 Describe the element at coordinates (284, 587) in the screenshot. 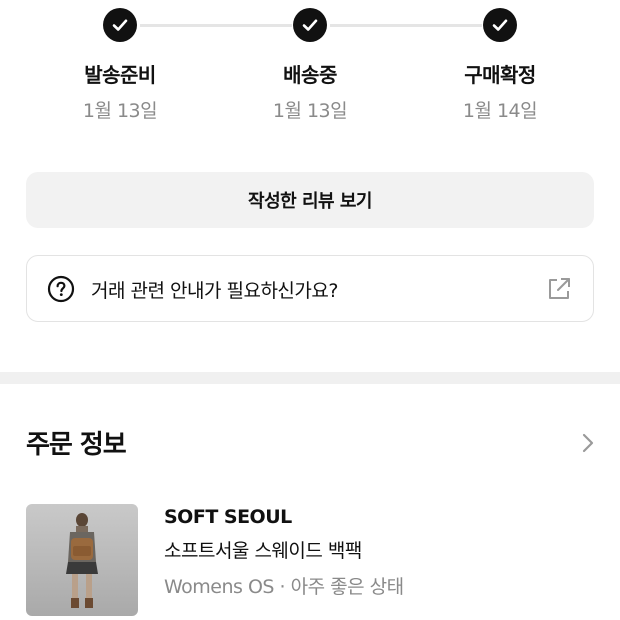

I see `product-meta: Womens OS · 아주 좋은 상태` at that location.